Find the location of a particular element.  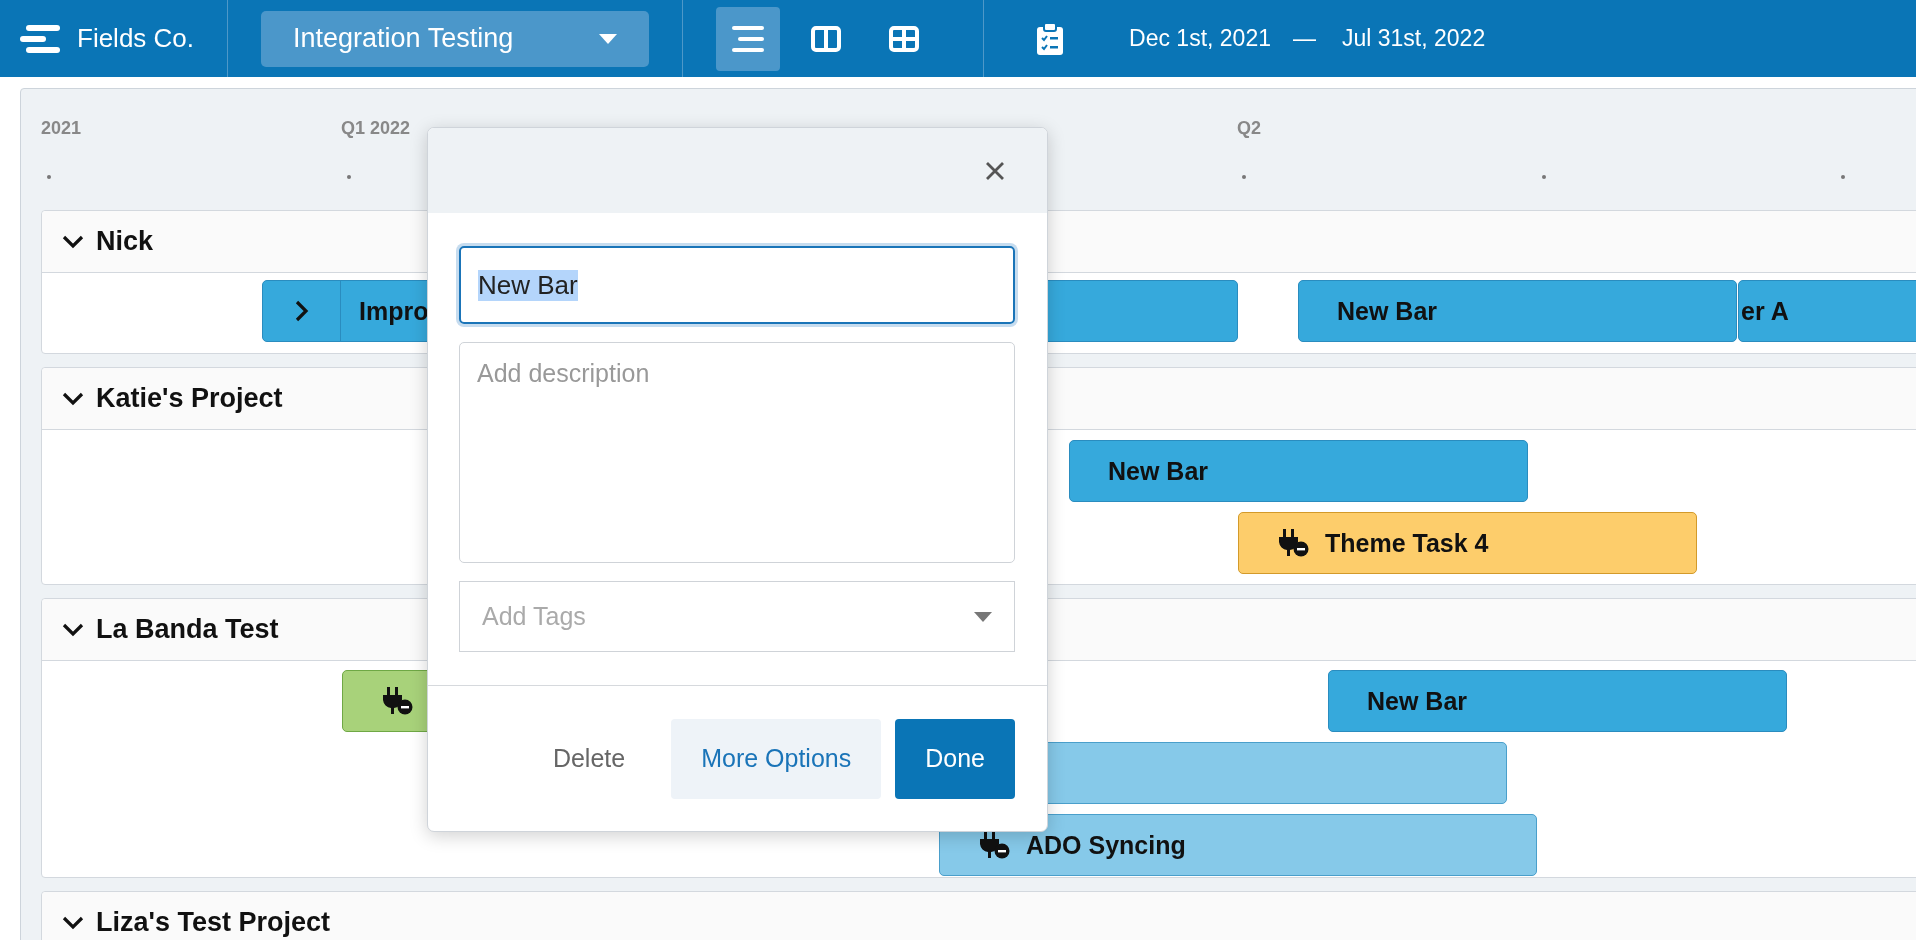

bar-label: Impro is located at coordinates (394, 311).